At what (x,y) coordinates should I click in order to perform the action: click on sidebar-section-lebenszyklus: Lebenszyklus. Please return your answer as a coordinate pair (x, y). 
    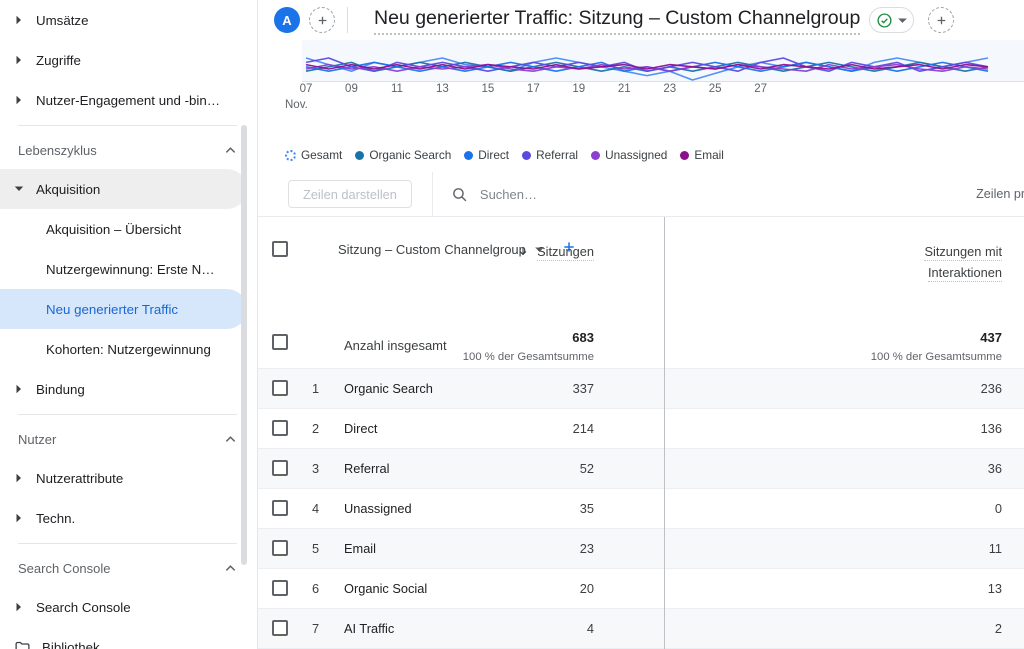
    Looking at the image, I should click on (128, 150).